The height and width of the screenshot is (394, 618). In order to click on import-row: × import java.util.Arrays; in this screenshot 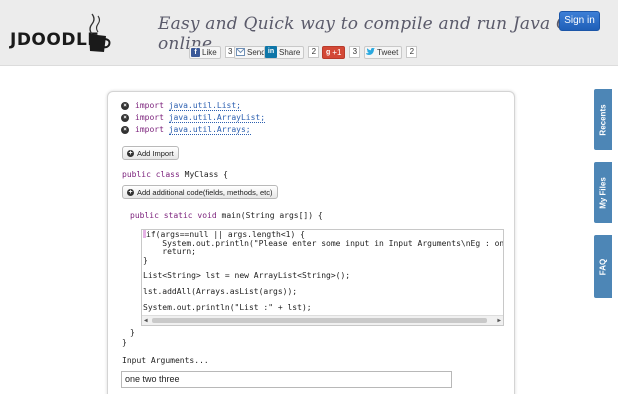, I will do `click(186, 130)`.